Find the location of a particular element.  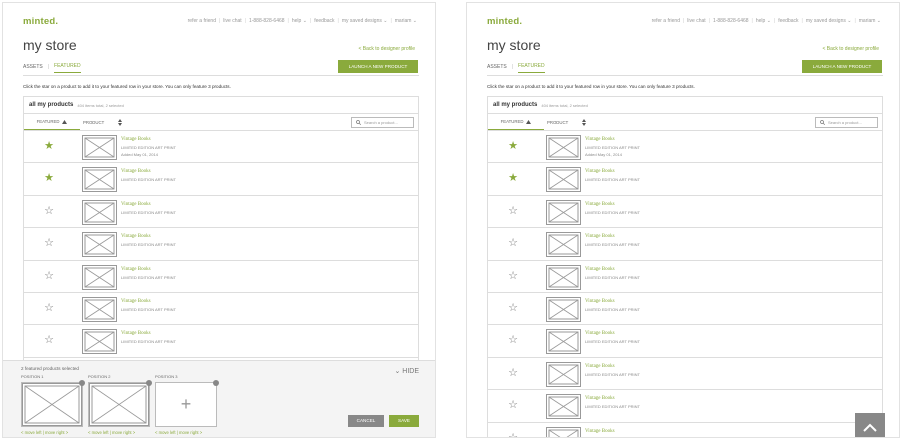

hide-tray-button: ⌄ HIDE is located at coordinates (406, 371).